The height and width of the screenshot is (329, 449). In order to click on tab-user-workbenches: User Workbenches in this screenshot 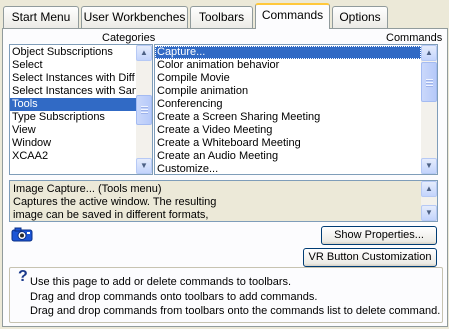, I will do `click(134, 17)`.